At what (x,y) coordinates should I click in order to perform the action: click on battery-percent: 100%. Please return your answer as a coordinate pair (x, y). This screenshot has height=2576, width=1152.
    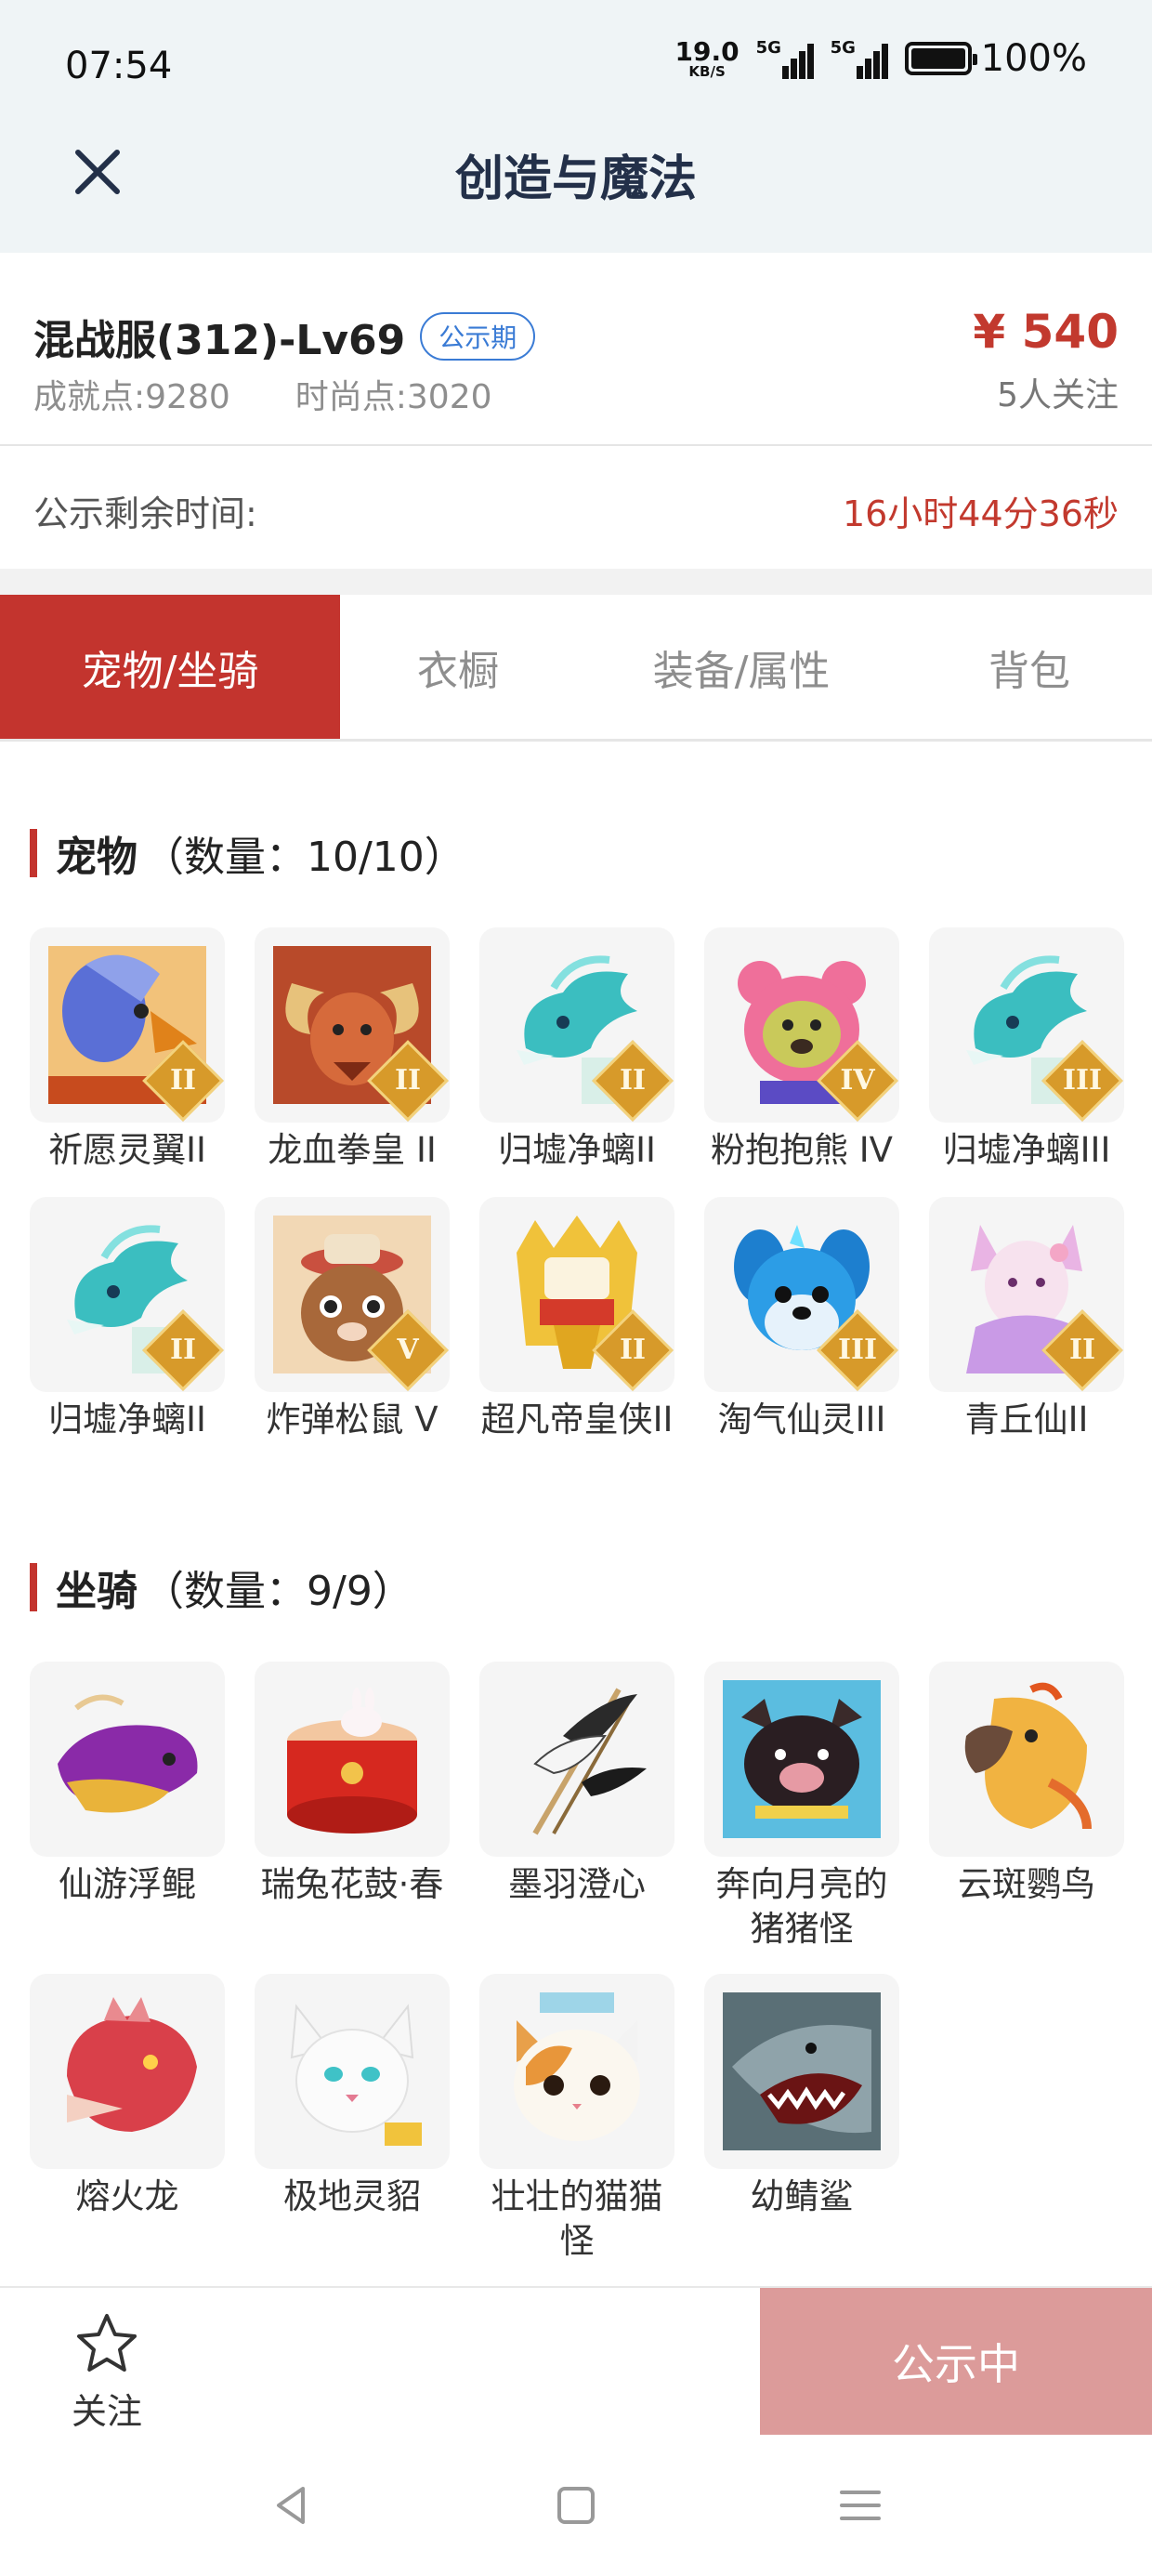
    Looking at the image, I should click on (1033, 58).